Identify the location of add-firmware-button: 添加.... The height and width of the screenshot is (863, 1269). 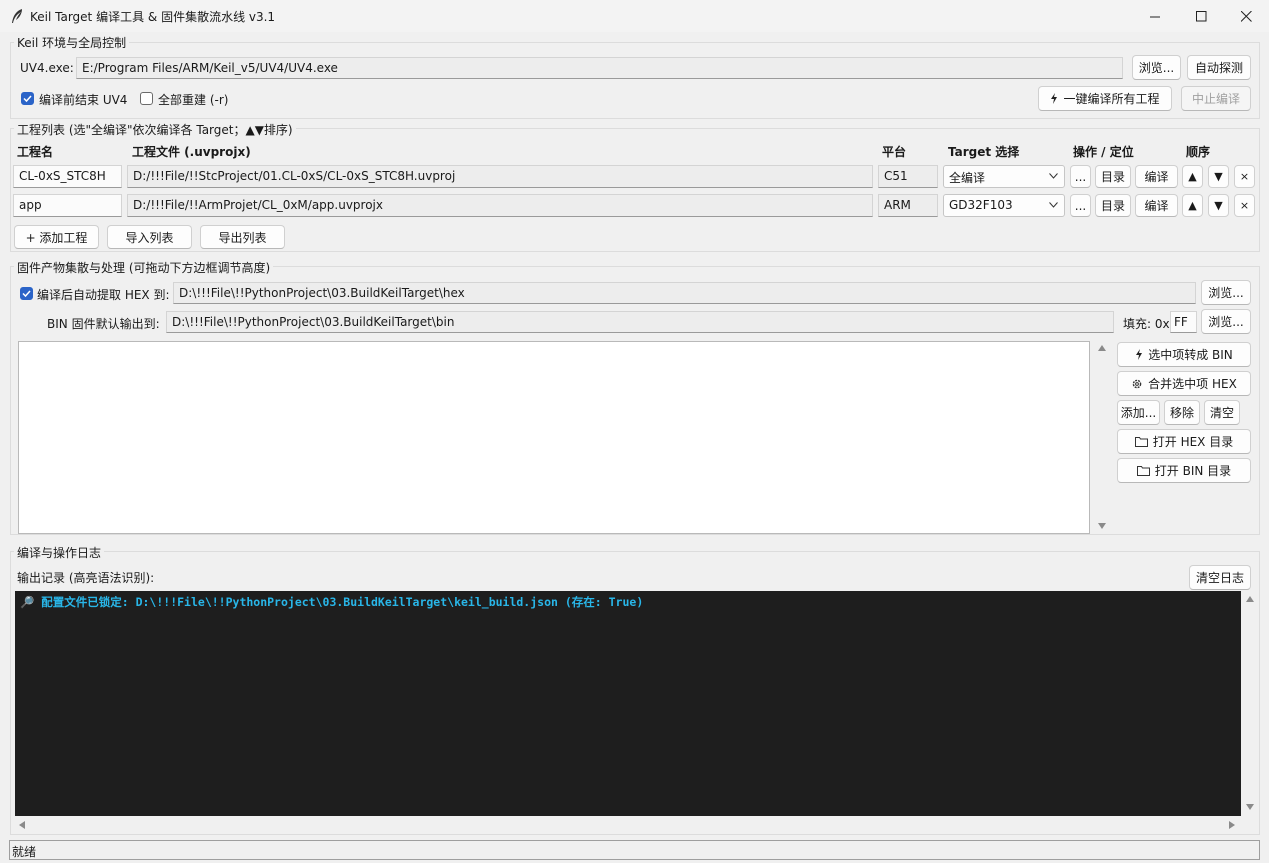
(1138, 412).